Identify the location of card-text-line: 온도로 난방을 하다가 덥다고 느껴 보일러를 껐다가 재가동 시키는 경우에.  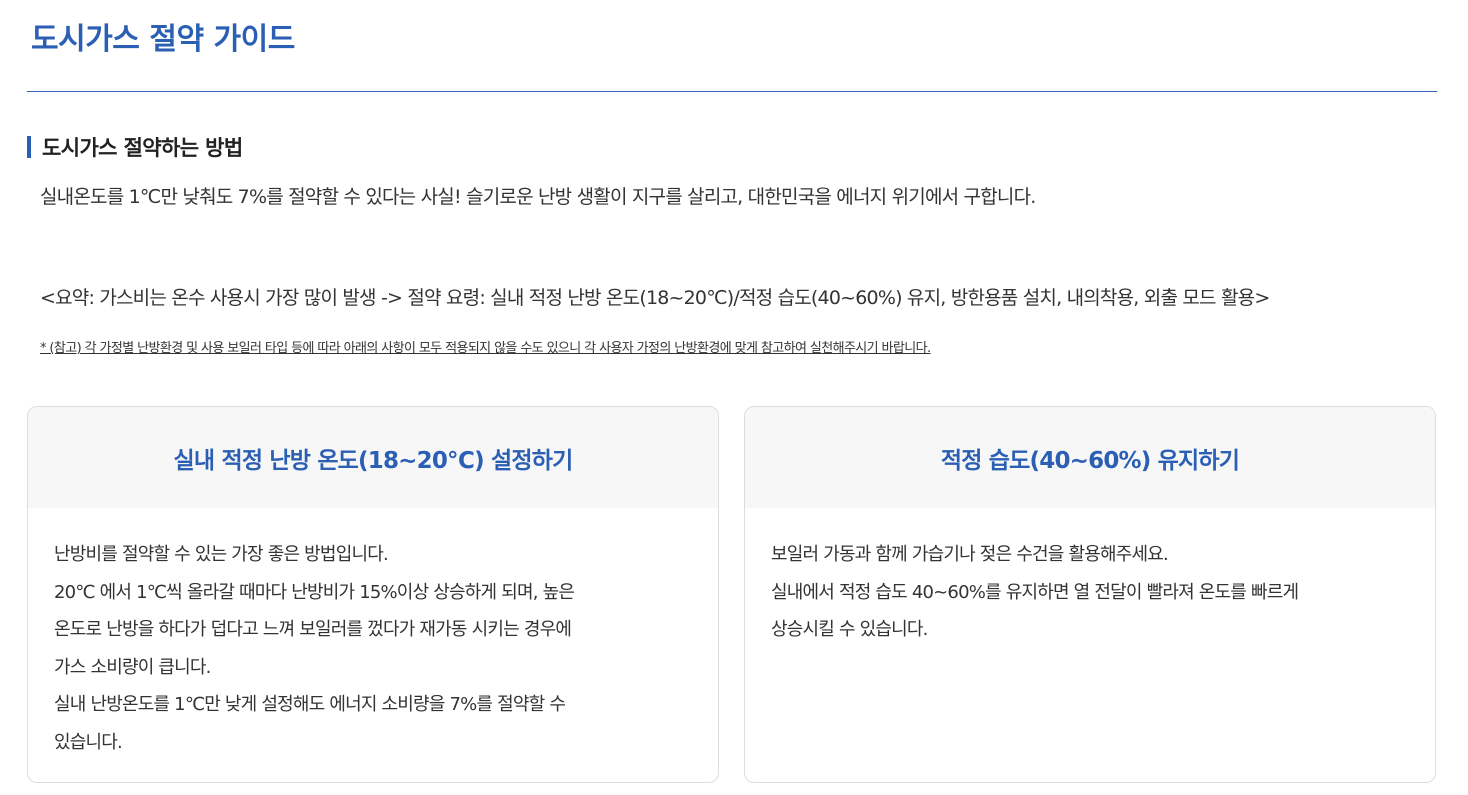
(313, 629).